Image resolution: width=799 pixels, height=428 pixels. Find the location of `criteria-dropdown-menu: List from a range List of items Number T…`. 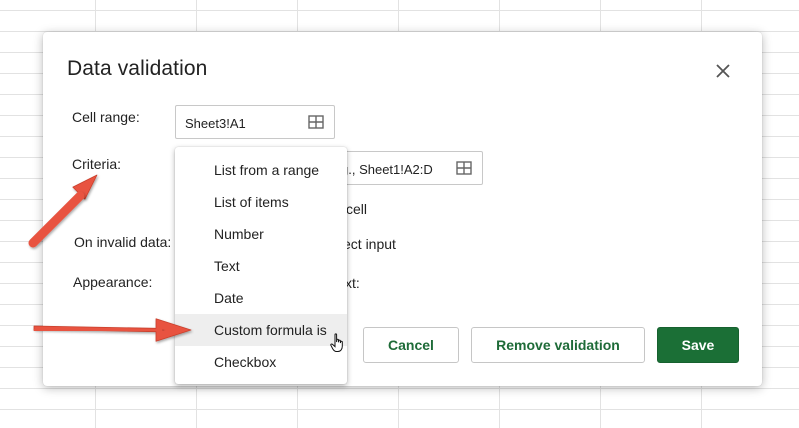

criteria-dropdown-menu: List from a range List of items Number T… is located at coordinates (261, 265).